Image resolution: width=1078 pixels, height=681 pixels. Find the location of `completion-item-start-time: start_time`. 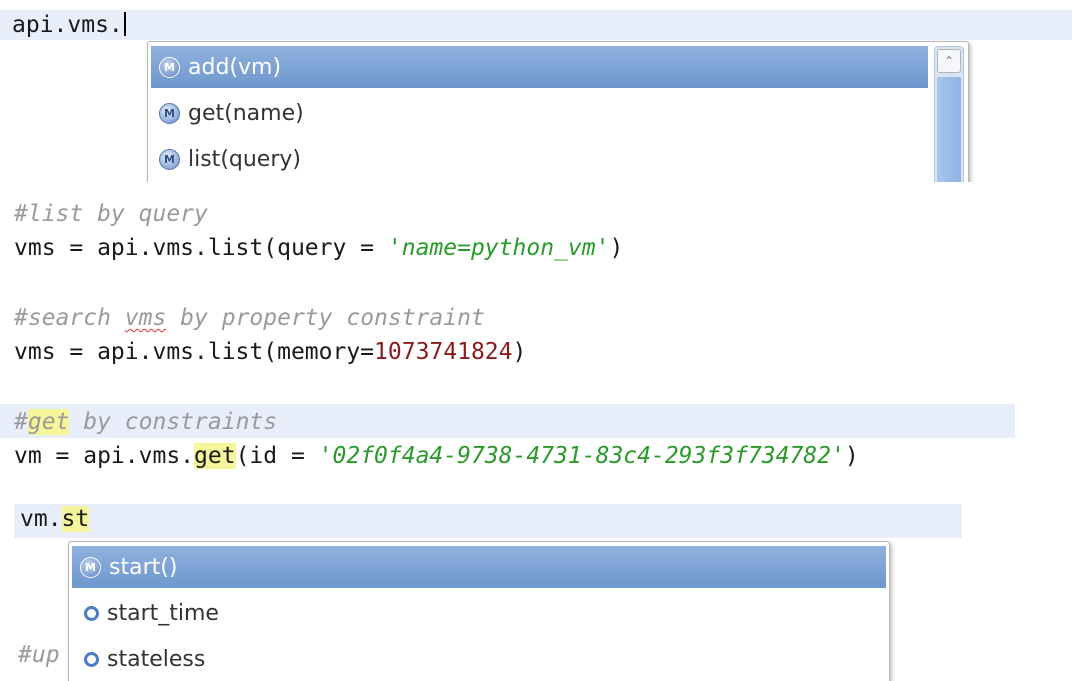

completion-item-start-time: start_time is located at coordinates (145, 613).